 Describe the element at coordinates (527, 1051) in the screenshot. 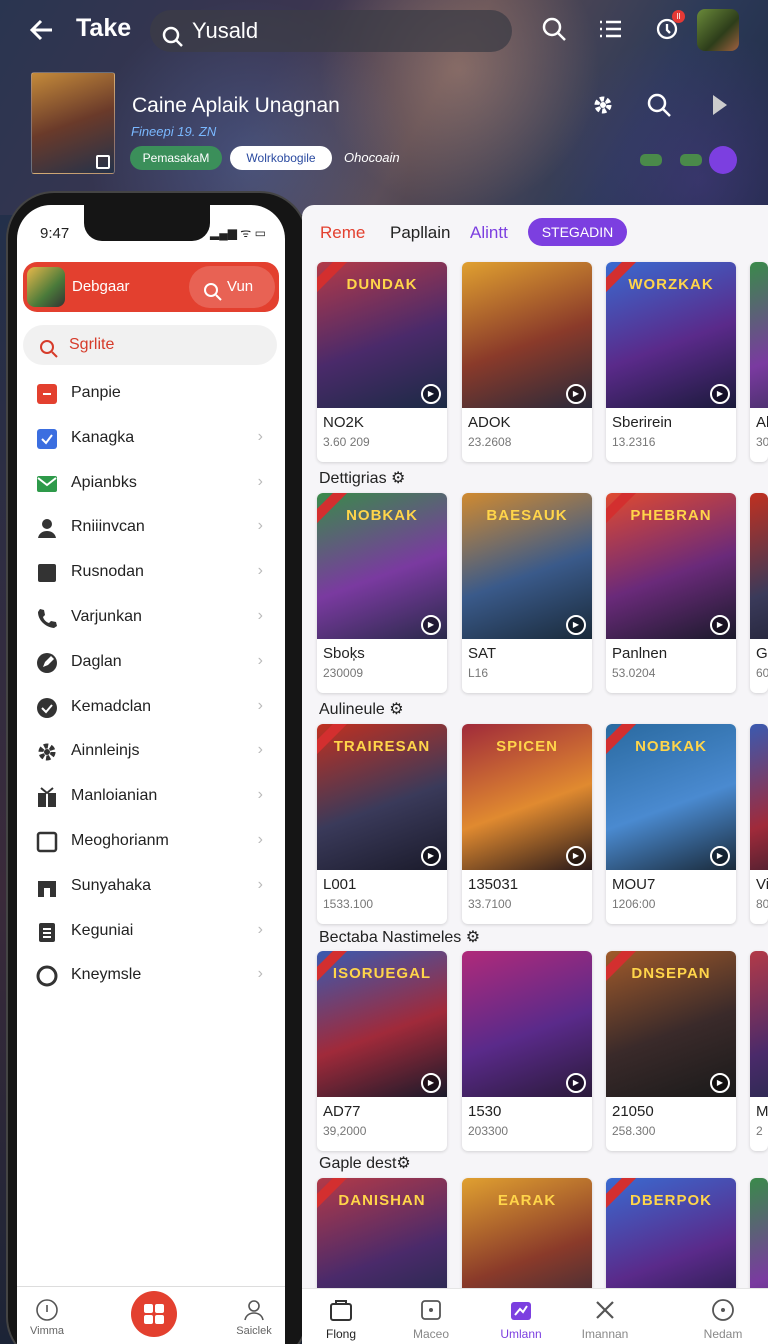

I see `game-card: ▶ 1530 203300` at that location.